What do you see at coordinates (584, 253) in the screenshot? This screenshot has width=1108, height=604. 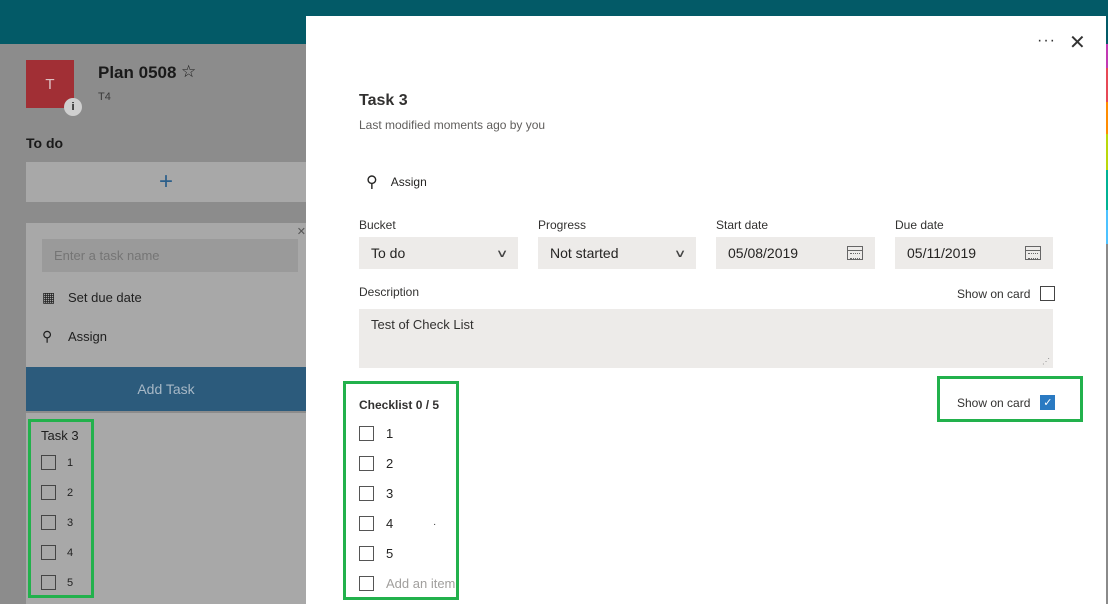 I see `progress-value: Not started` at bounding box center [584, 253].